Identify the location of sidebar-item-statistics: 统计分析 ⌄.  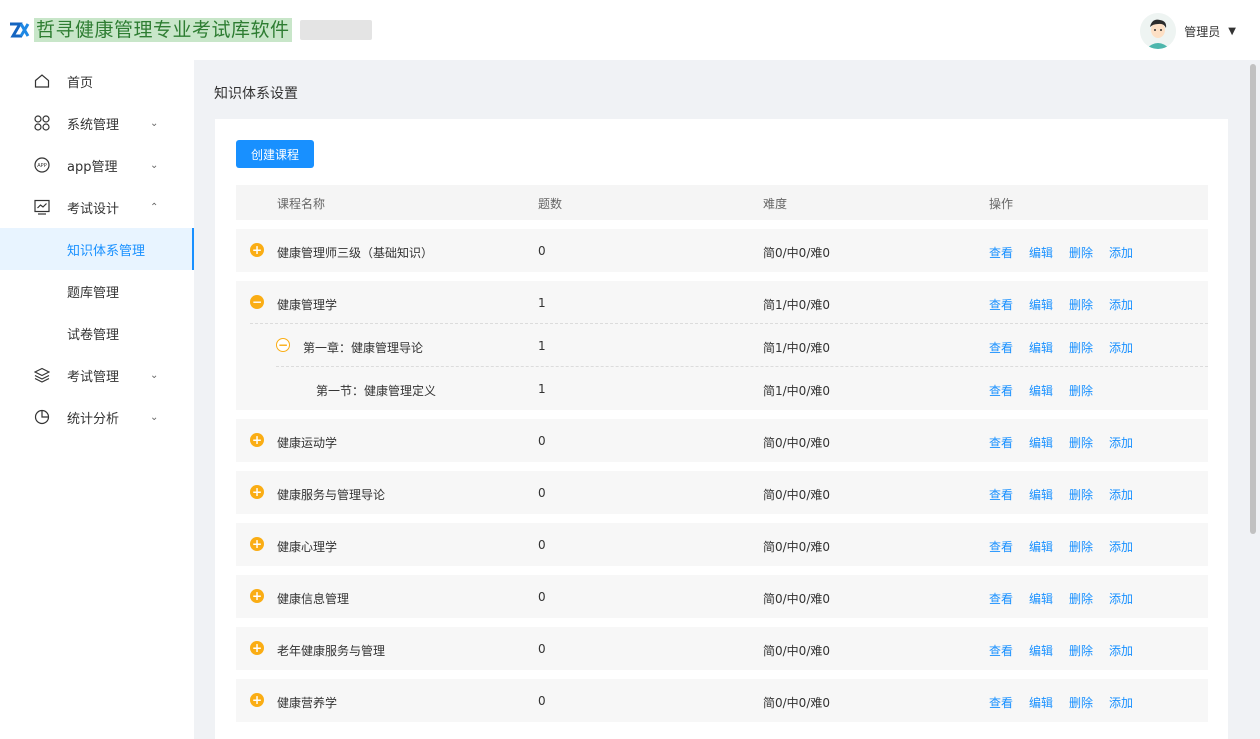
(97, 417).